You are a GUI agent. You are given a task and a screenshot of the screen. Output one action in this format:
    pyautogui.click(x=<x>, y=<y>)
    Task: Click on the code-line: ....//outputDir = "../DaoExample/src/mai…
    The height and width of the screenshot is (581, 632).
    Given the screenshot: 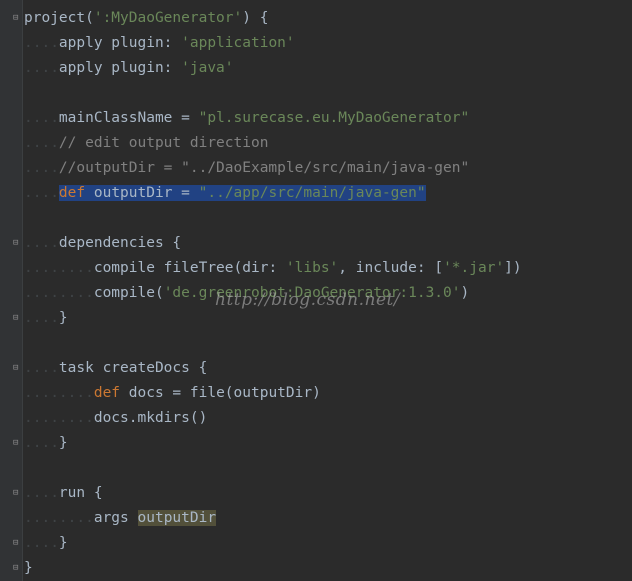 What is the action you would take?
    pyautogui.click(x=328, y=168)
    